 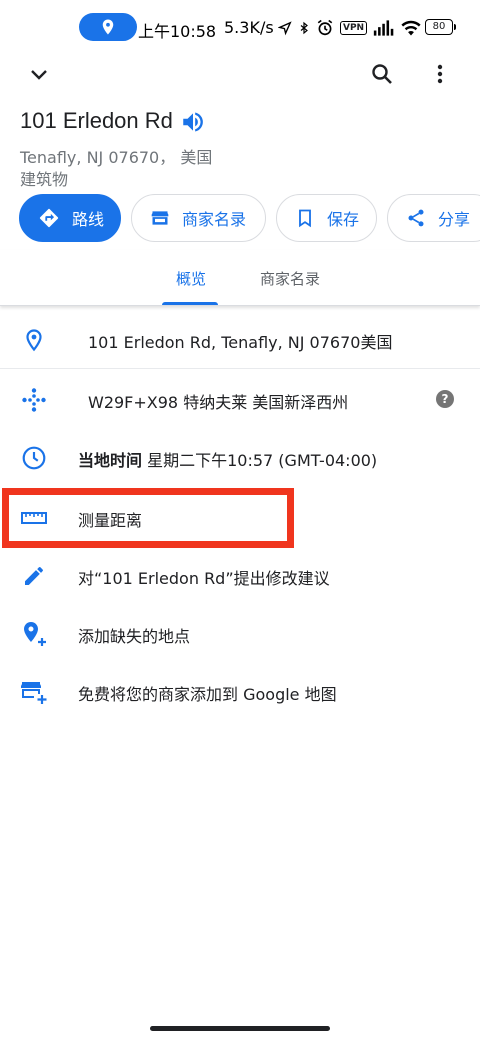 What do you see at coordinates (110, 460) in the screenshot?
I see `local-time-label: 当地时间` at bounding box center [110, 460].